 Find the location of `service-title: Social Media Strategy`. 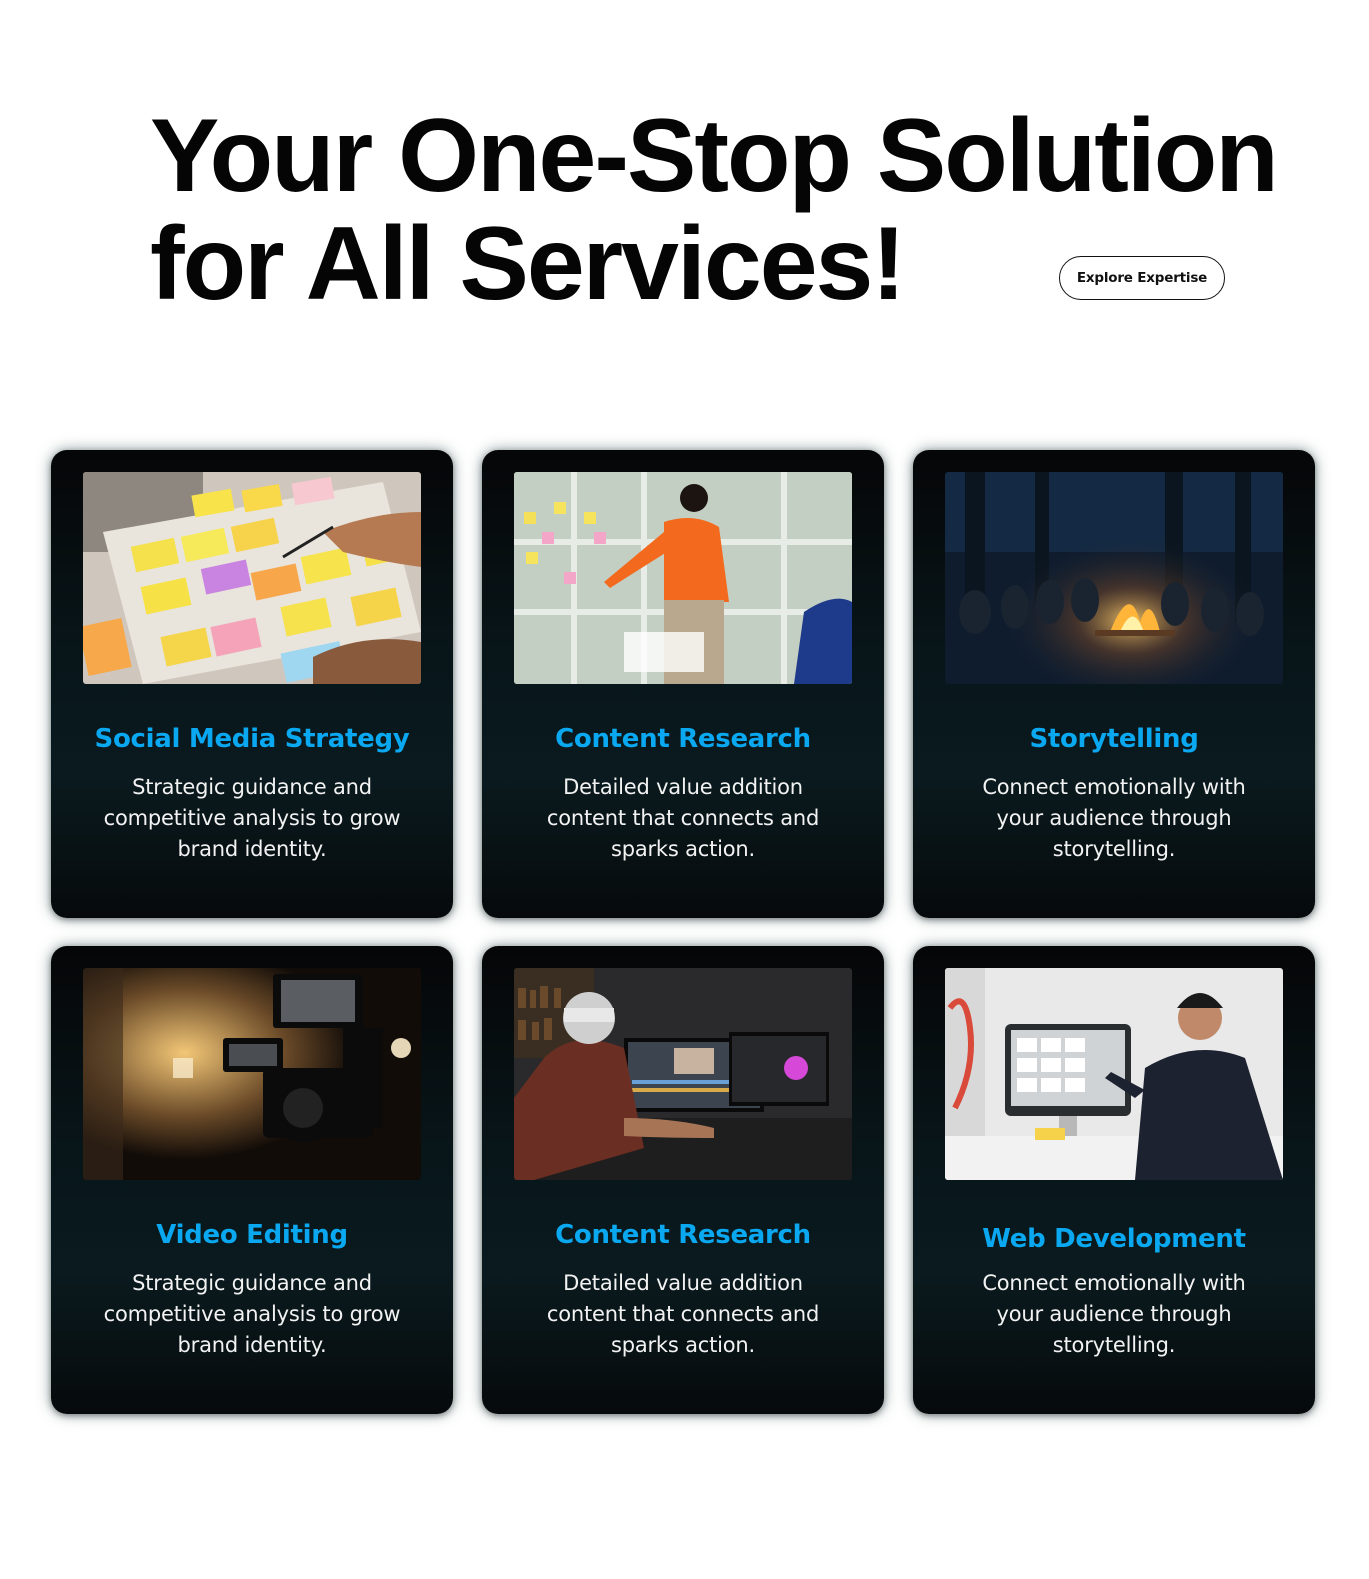

service-title: Social Media Strategy is located at coordinates (252, 739).